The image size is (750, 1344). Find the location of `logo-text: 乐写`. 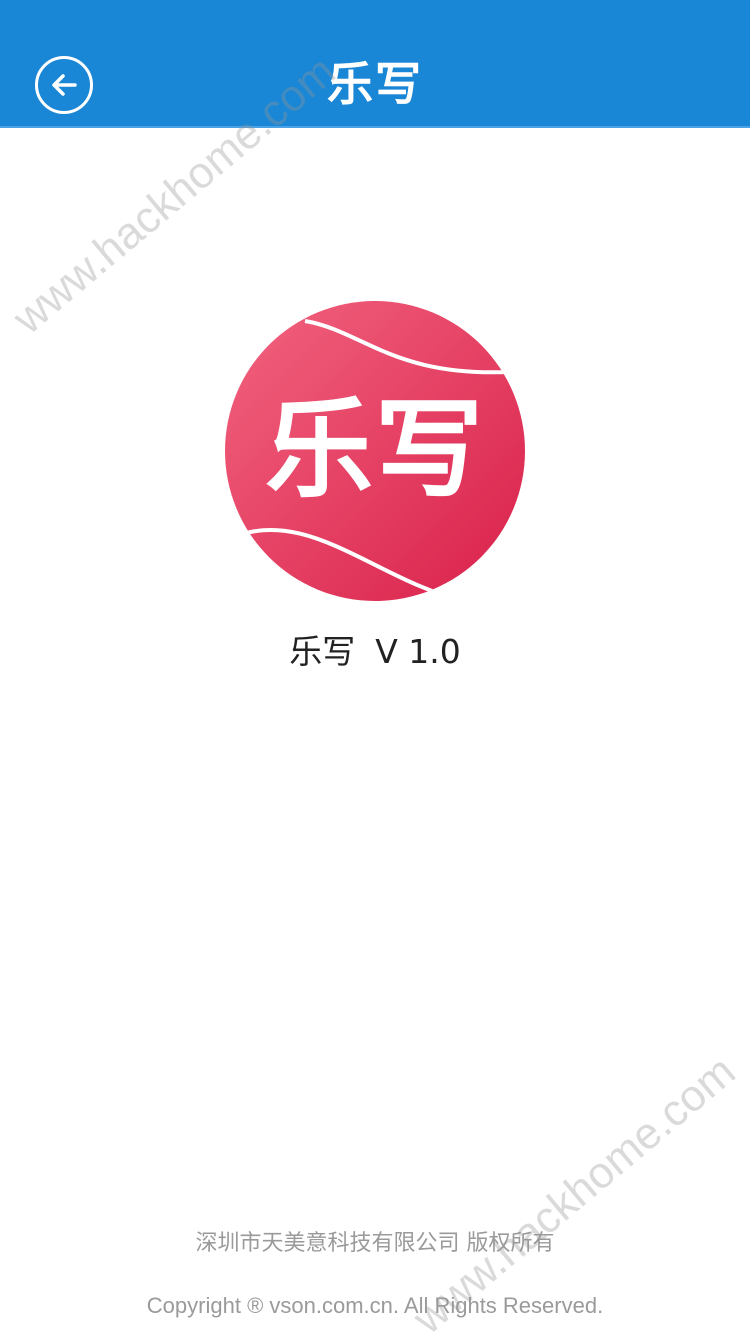

logo-text: 乐写 is located at coordinates (374, 450).